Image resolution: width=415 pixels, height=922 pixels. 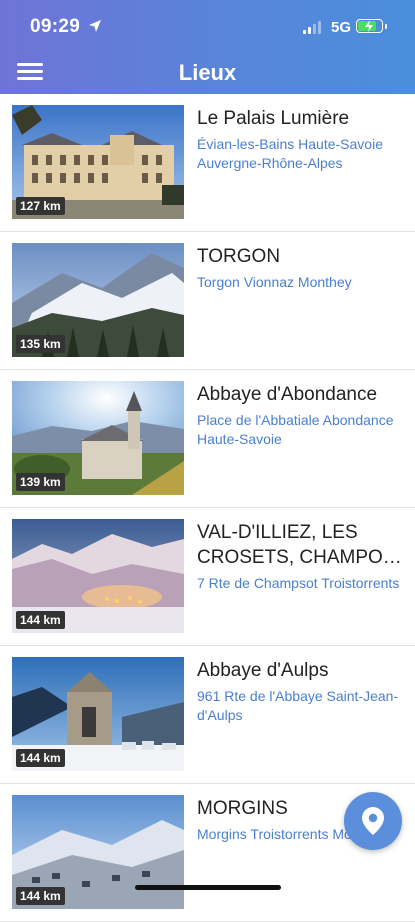 I want to click on page-title: Lieux, so click(x=207, y=72).